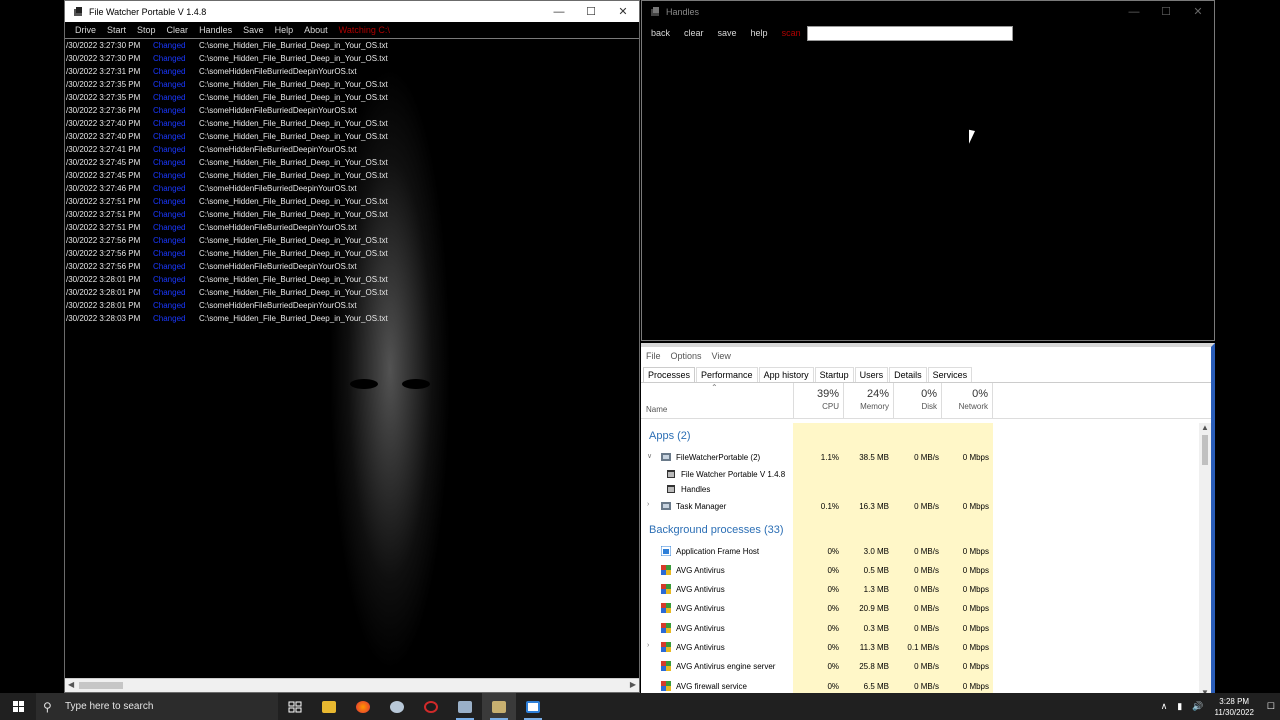 The width and height of the screenshot is (1280, 720). What do you see at coordinates (786, 374) in the screenshot?
I see `tab-app-history: App history` at bounding box center [786, 374].